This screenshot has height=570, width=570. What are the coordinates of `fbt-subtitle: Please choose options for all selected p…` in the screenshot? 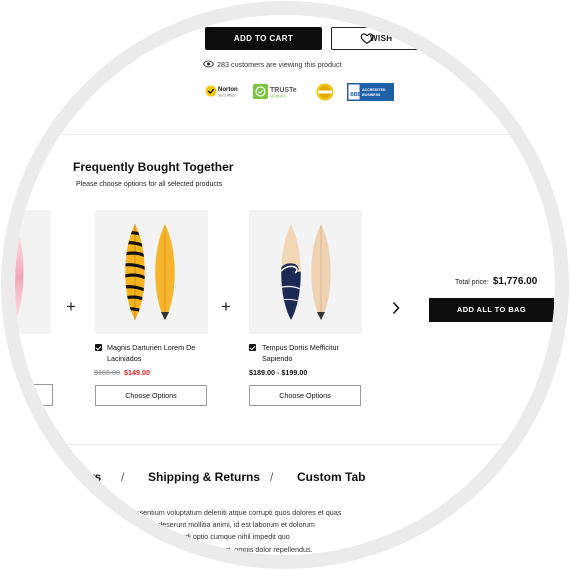 It's located at (149, 184).